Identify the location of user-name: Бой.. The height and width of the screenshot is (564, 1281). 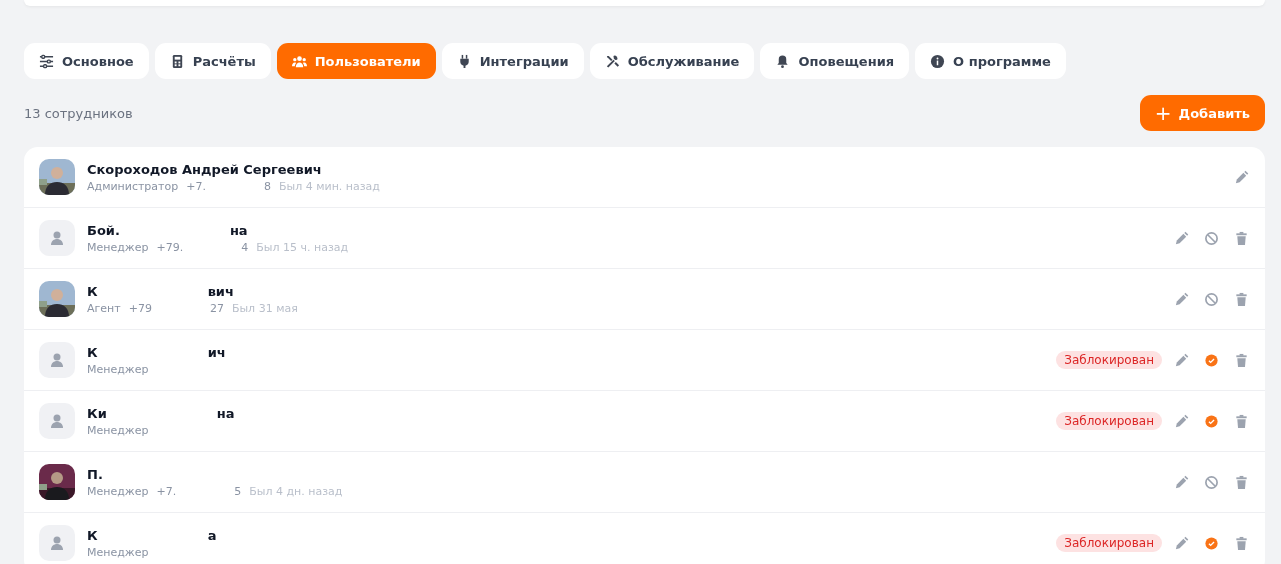
(103, 230).